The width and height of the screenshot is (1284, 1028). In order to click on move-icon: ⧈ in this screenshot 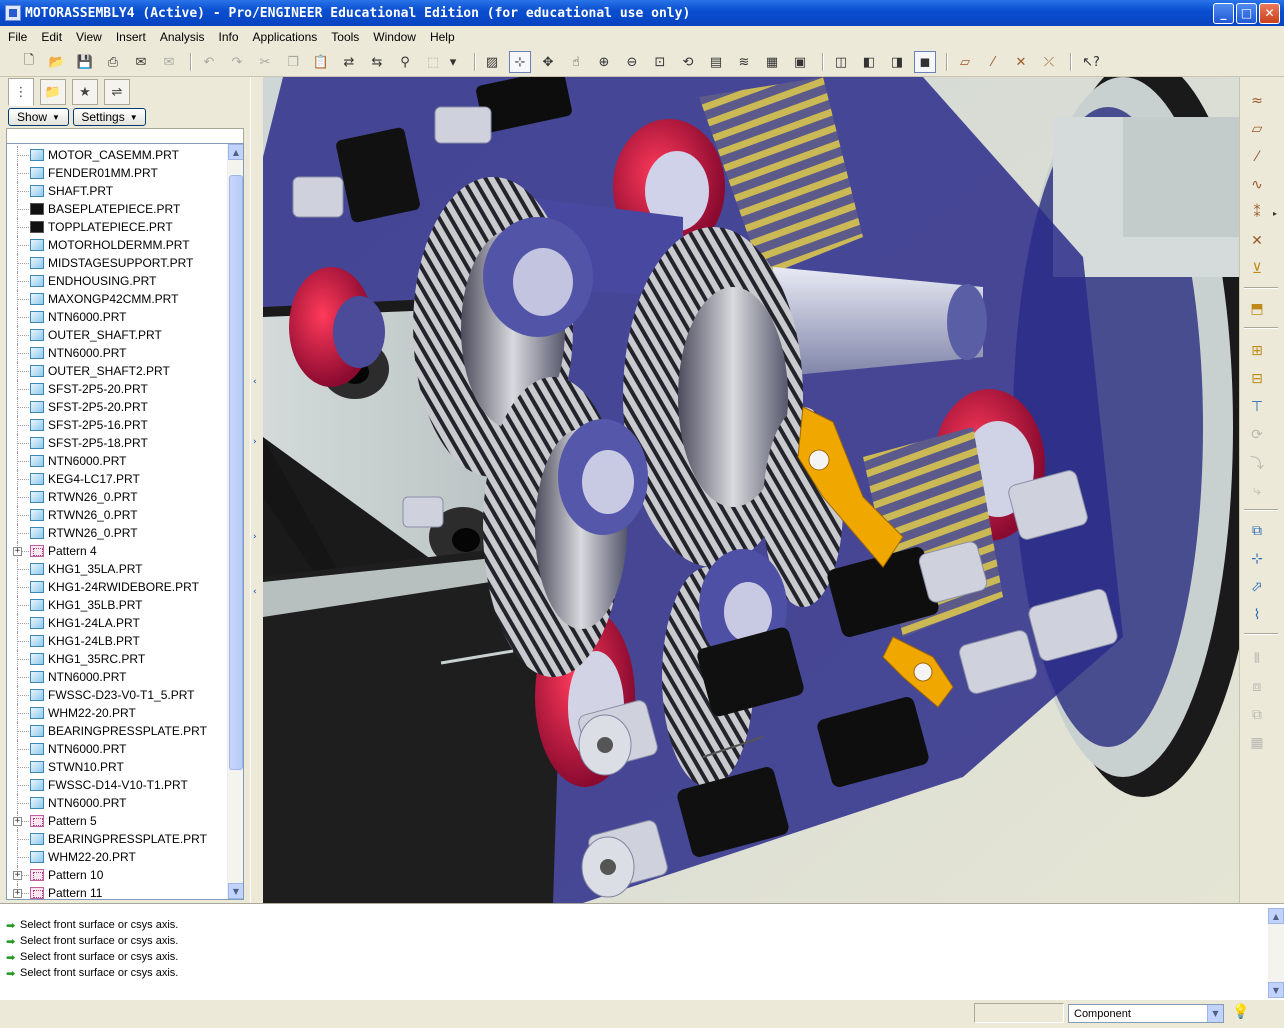, I will do `click(1257, 687)`.